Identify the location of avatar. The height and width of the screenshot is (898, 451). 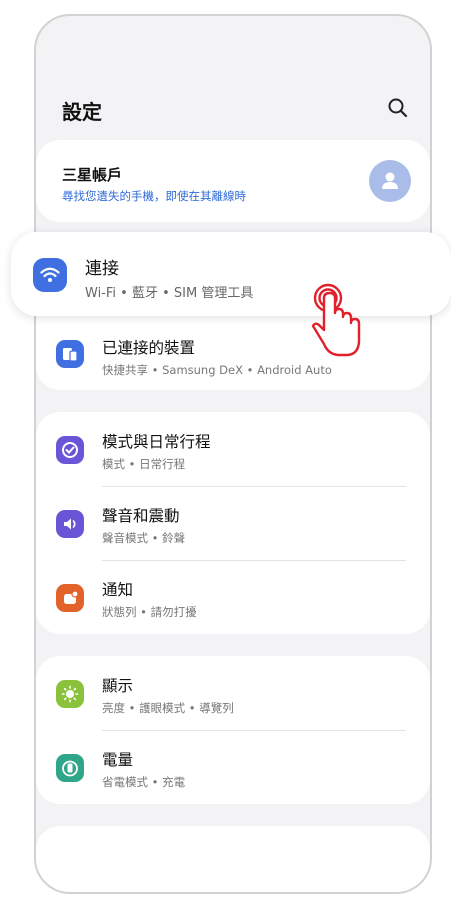
(390, 181).